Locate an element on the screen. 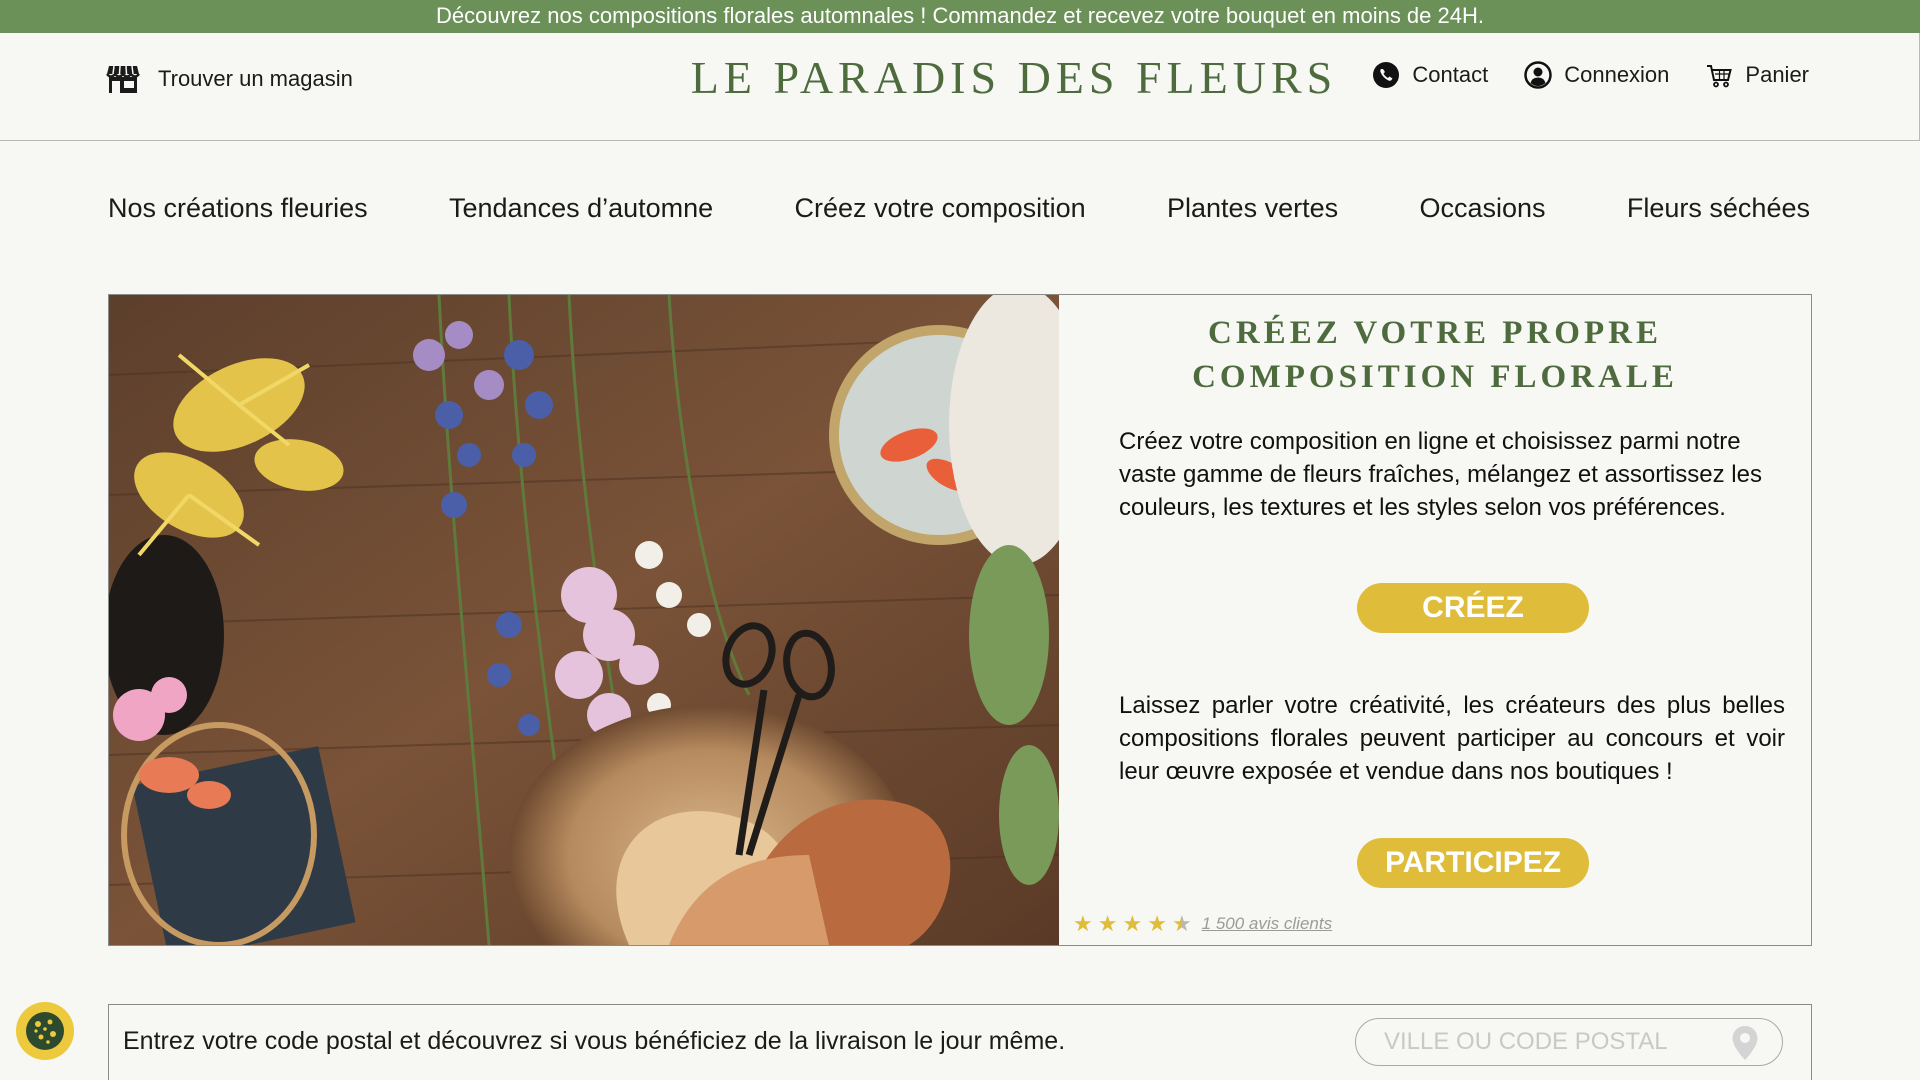 Image resolution: width=1920 pixels, height=1080 pixels. nav-item-autumn-trends: Tendances d’automne is located at coordinates (581, 208).